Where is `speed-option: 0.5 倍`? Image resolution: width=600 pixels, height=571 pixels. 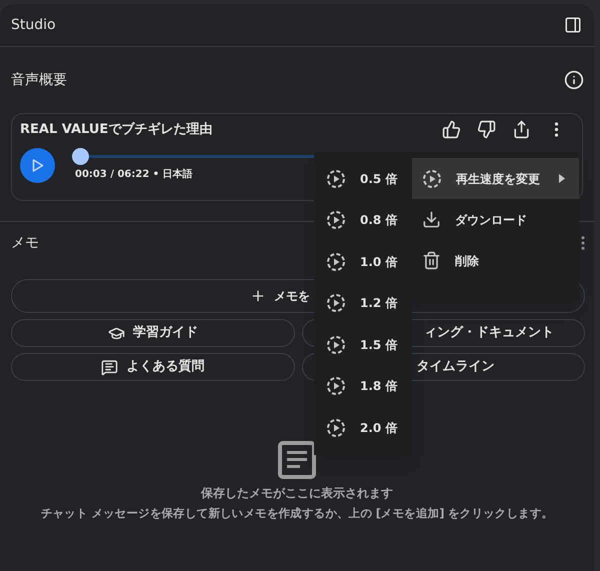
speed-option: 0.5 倍 is located at coordinates (363, 179).